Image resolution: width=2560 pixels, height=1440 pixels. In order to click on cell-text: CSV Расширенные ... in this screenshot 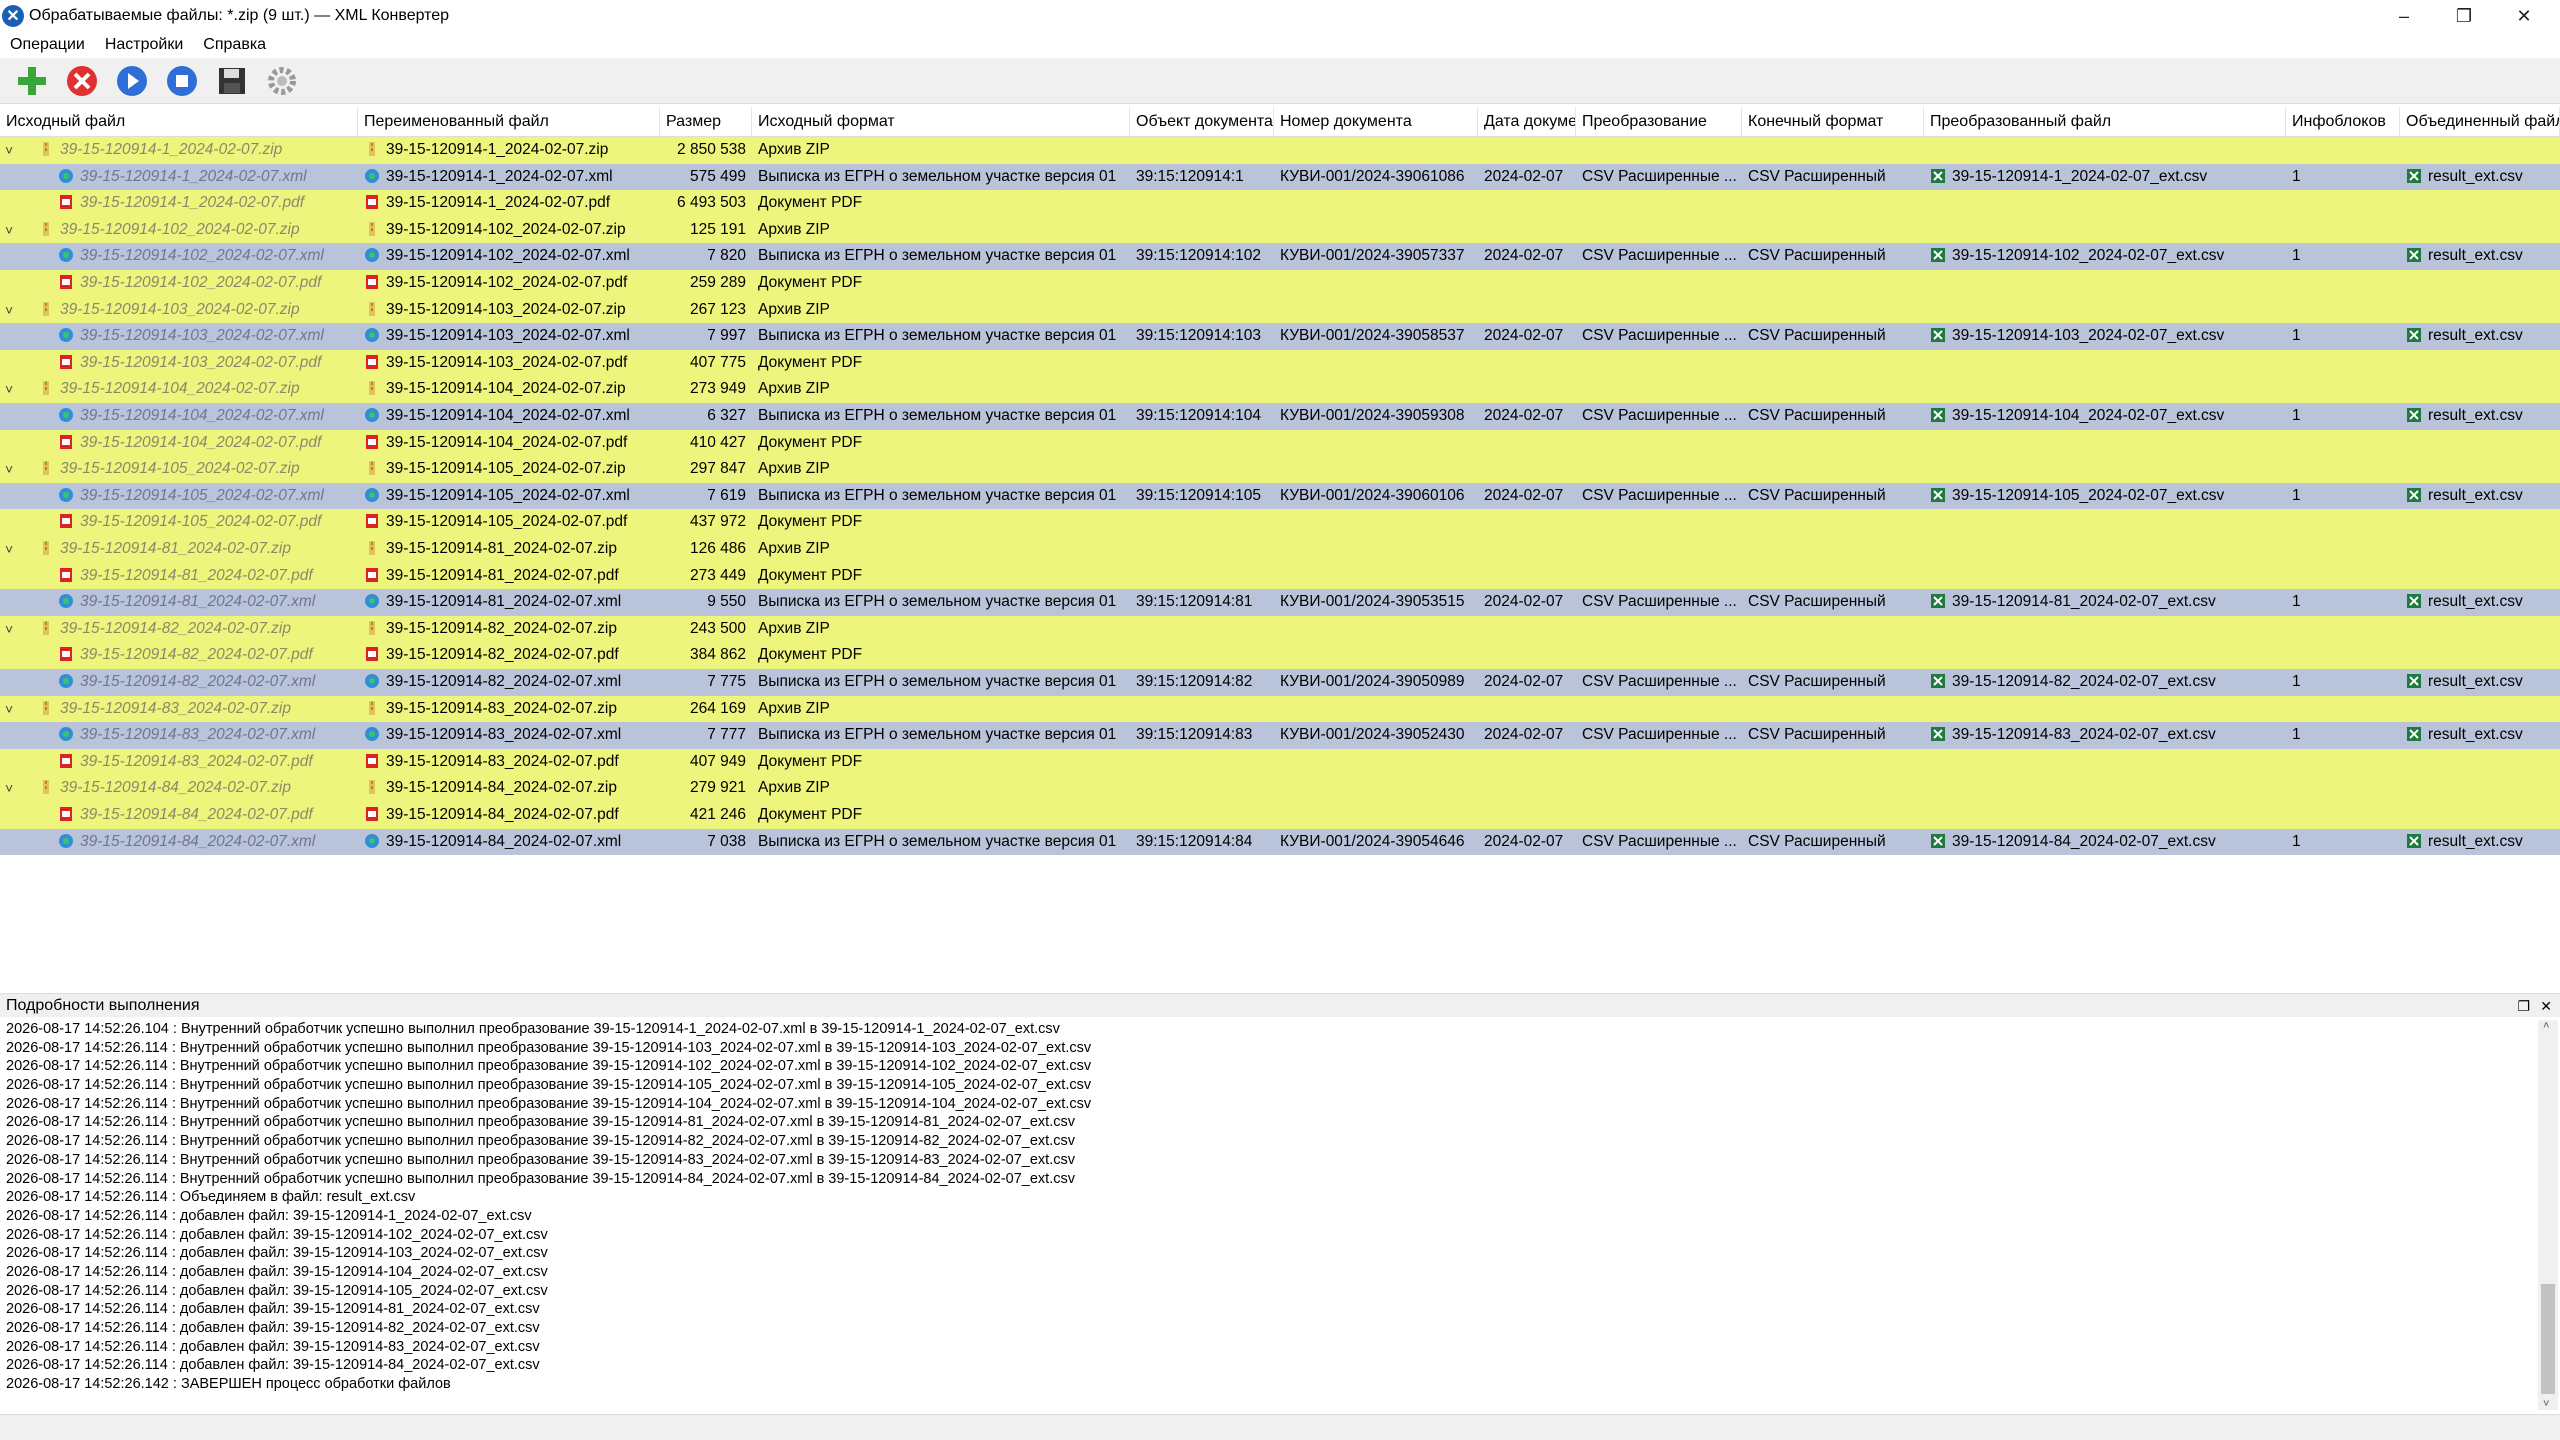, I will do `click(1659, 735)`.